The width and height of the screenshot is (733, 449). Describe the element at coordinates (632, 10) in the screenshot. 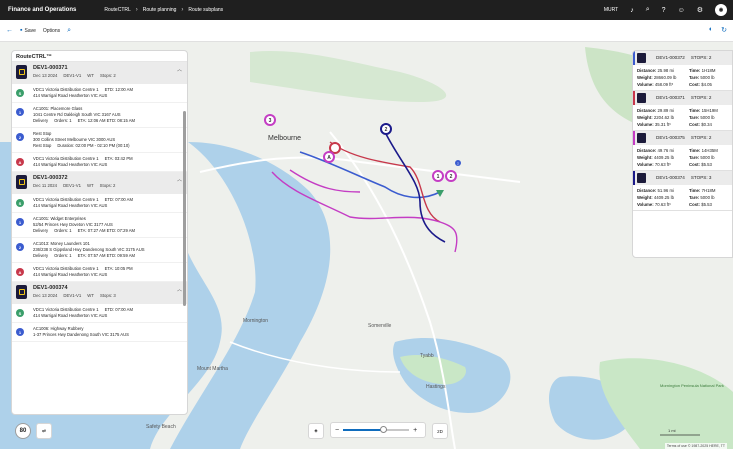

I see `notification-bell-icon: ♪` at that location.